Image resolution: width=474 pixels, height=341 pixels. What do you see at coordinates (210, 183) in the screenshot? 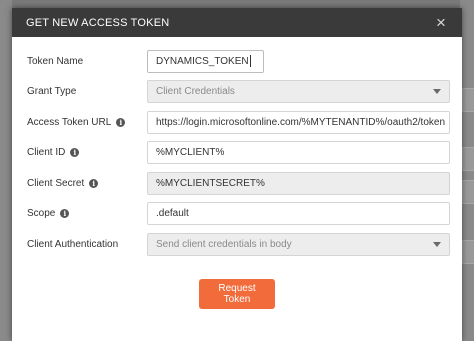
I see `client-secret-value: %MYCLIENTSECRET%` at bounding box center [210, 183].